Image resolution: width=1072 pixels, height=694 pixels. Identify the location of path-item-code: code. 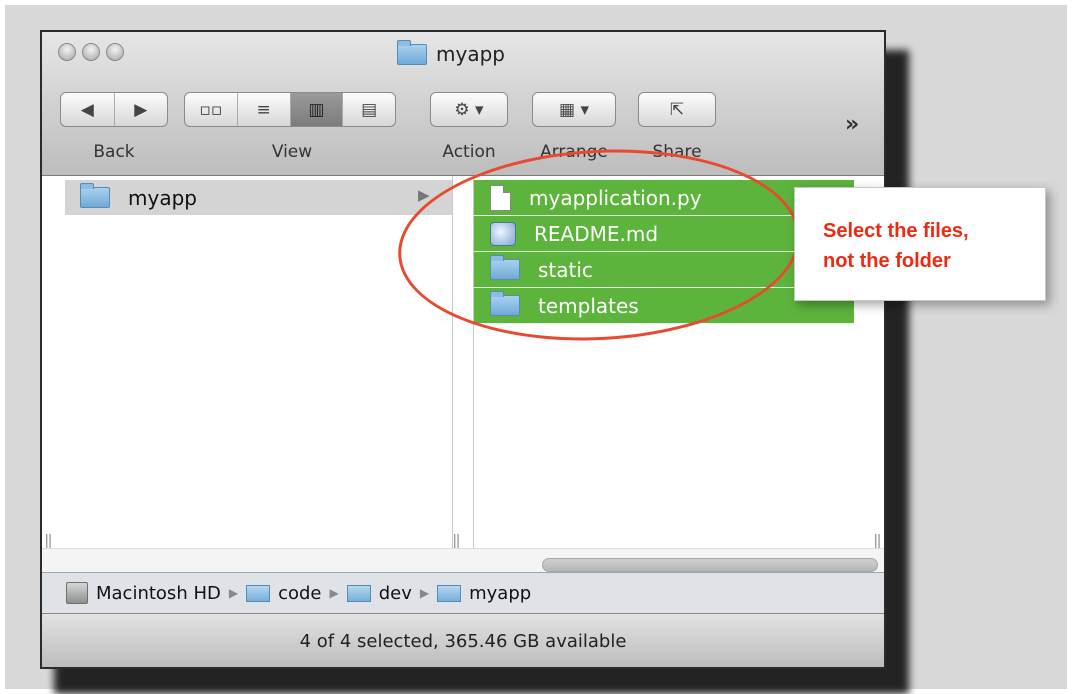
(284, 593).